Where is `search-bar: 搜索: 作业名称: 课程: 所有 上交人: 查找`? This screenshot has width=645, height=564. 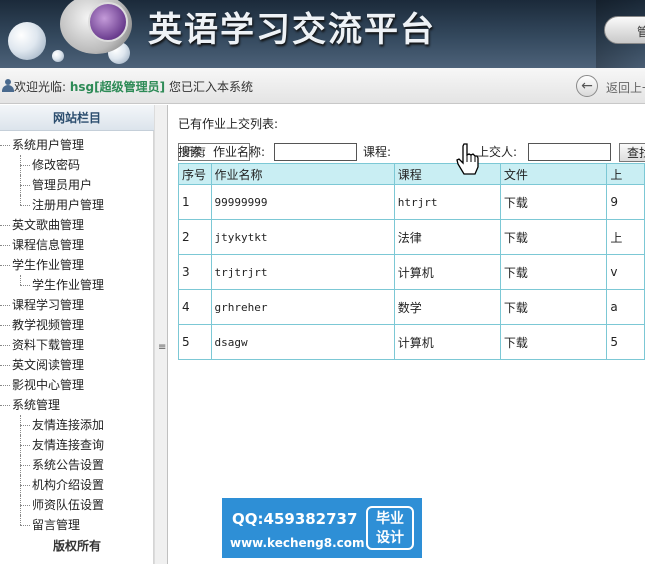 search-bar: 搜索: 作业名称: 课程: 所有 上交人: 查找 is located at coordinates (411, 153).